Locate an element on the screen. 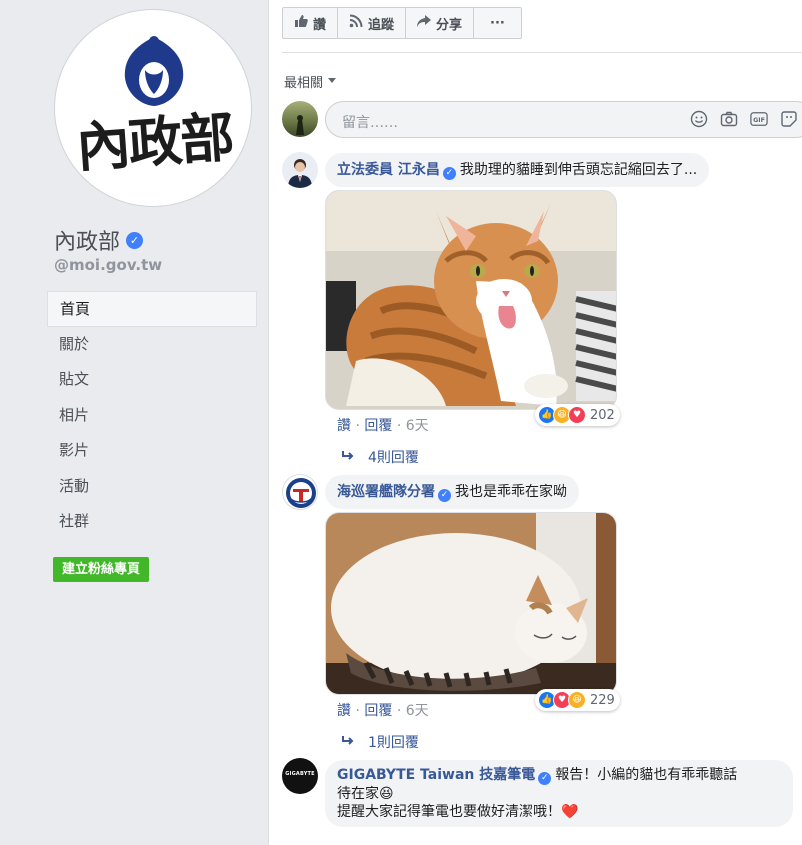 The width and height of the screenshot is (802, 845). view-replies-link: 4則回覆 is located at coordinates (380, 457).